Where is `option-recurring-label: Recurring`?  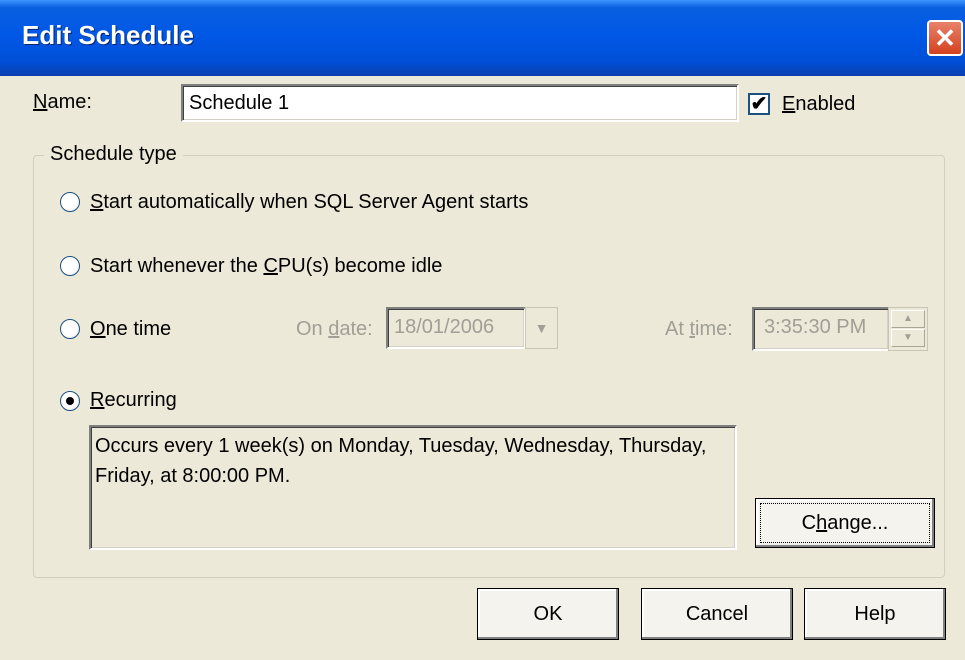
option-recurring-label: Recurring is located at coordinates (133, 400).